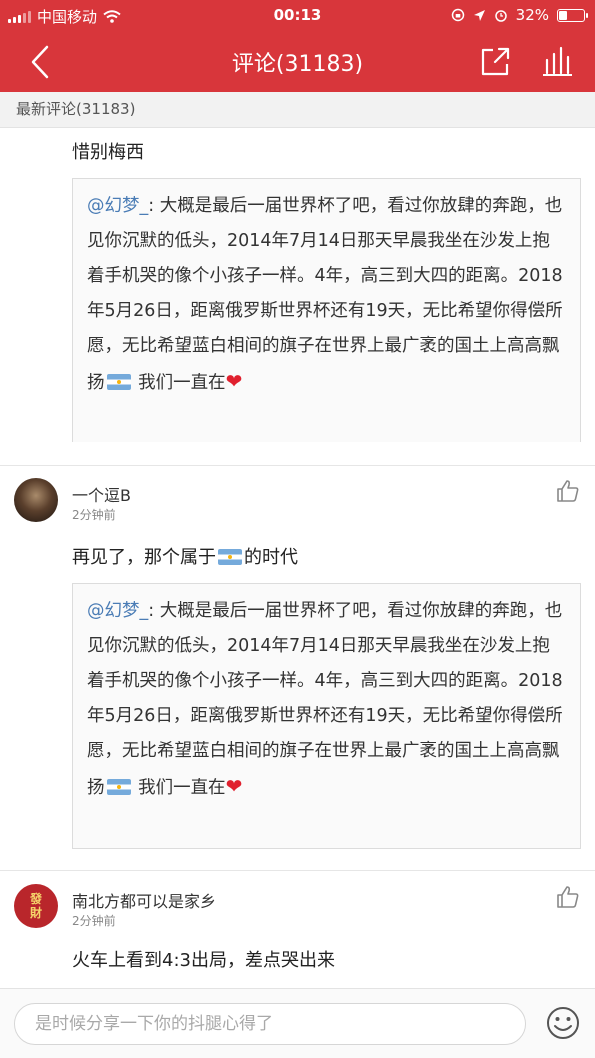  What do you see at coordinates (297, 110) in the screenshot?
I see `section-header: 最新评论(31183)` at bounding box center [297, 110].